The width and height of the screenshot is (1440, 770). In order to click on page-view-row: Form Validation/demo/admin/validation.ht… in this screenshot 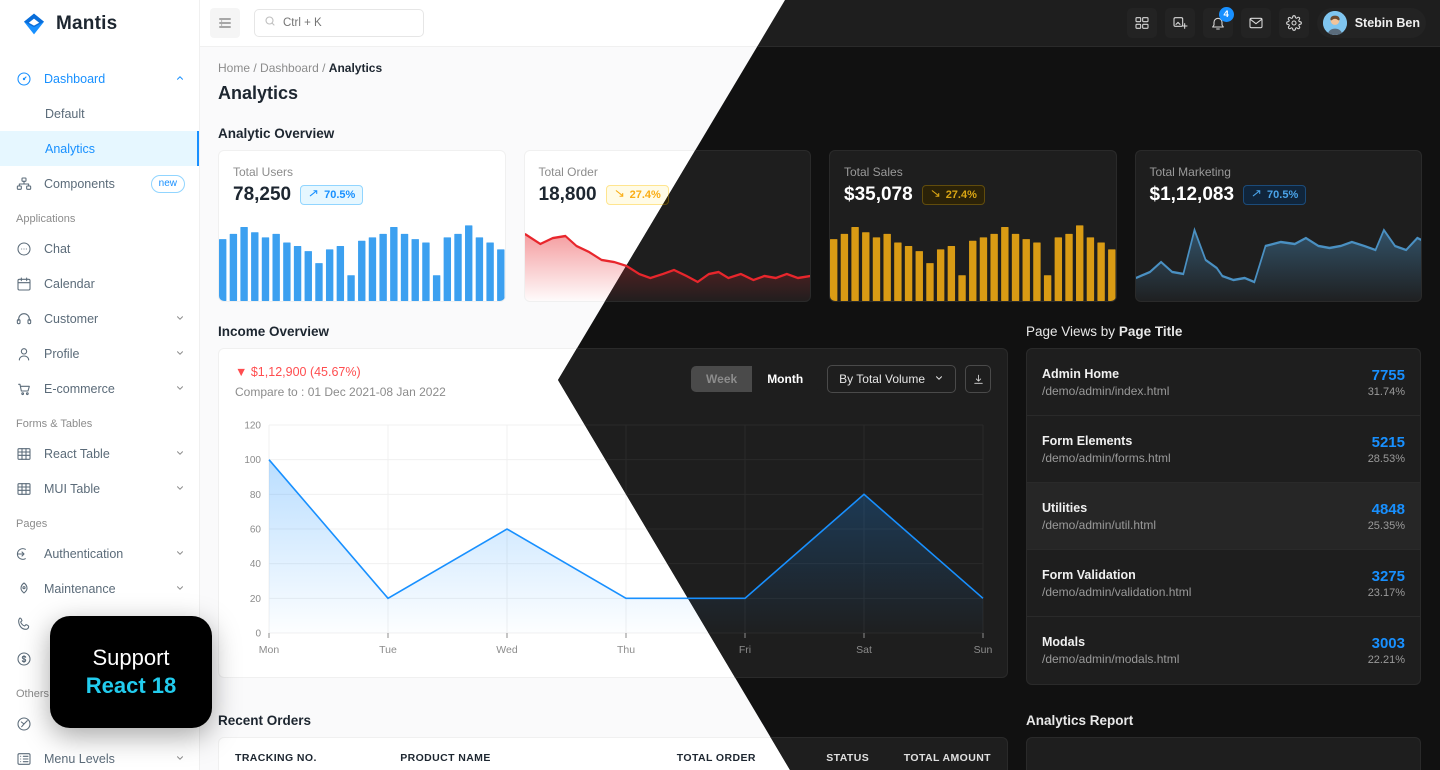, I will do `click(1223, 583)`.